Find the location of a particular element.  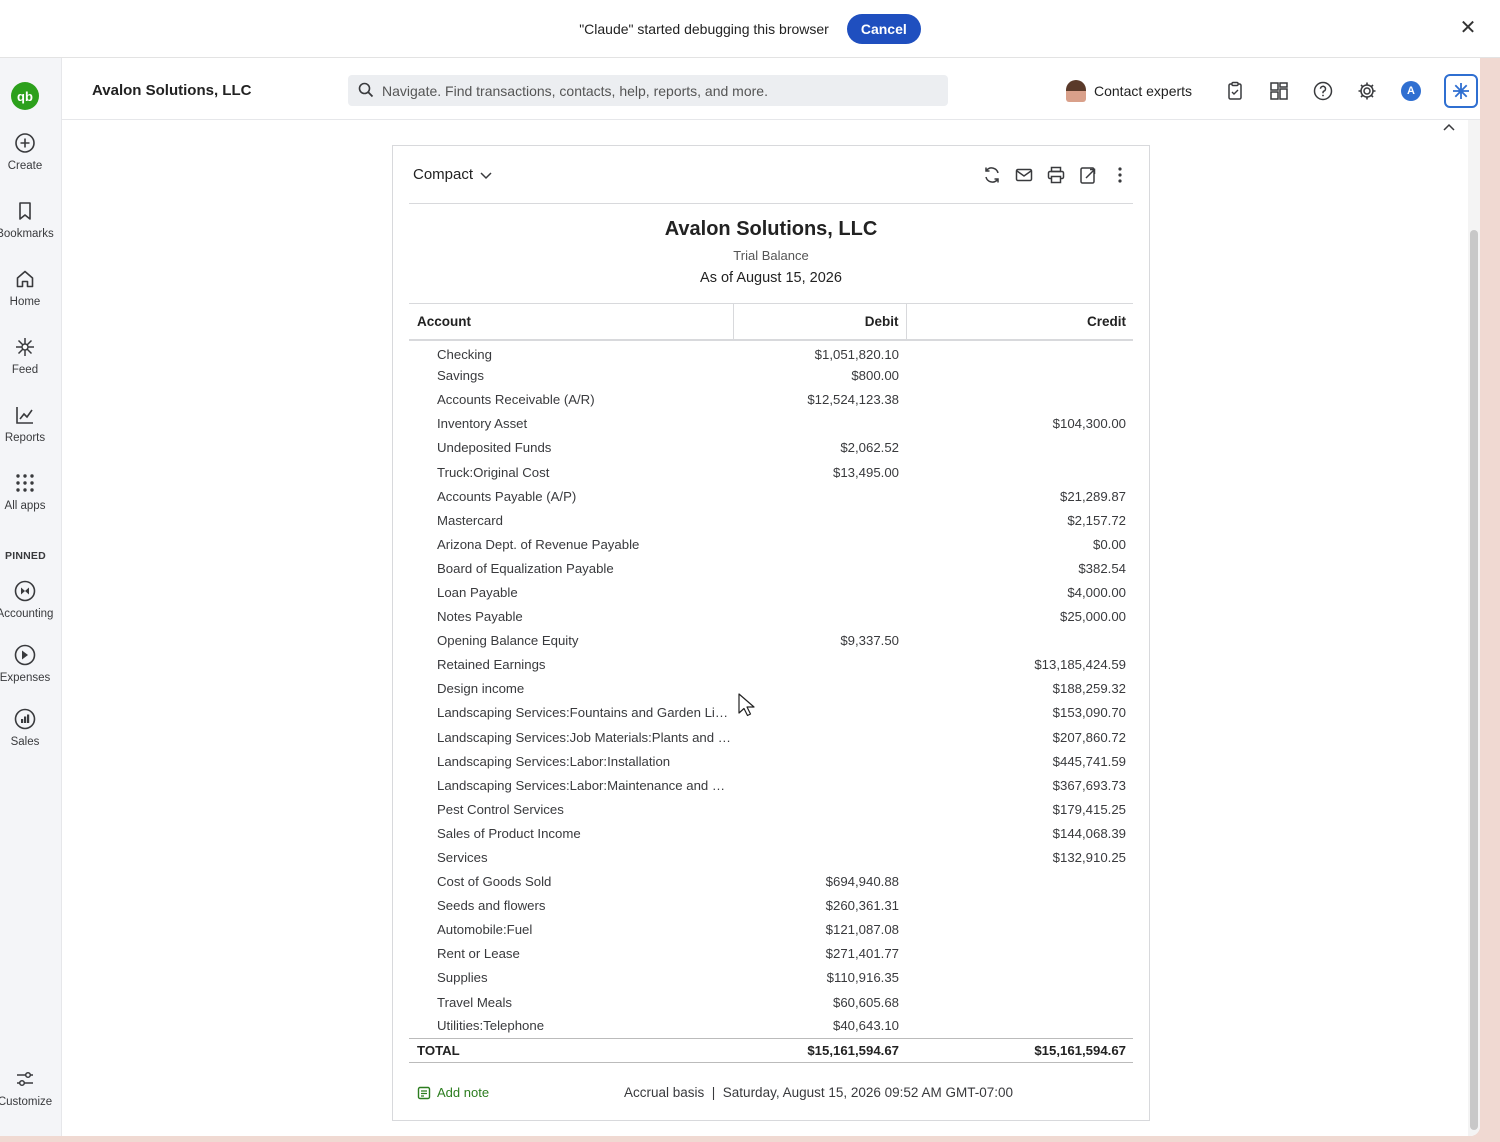

close-icon: ✕ is located at coordinates (1468, 28).